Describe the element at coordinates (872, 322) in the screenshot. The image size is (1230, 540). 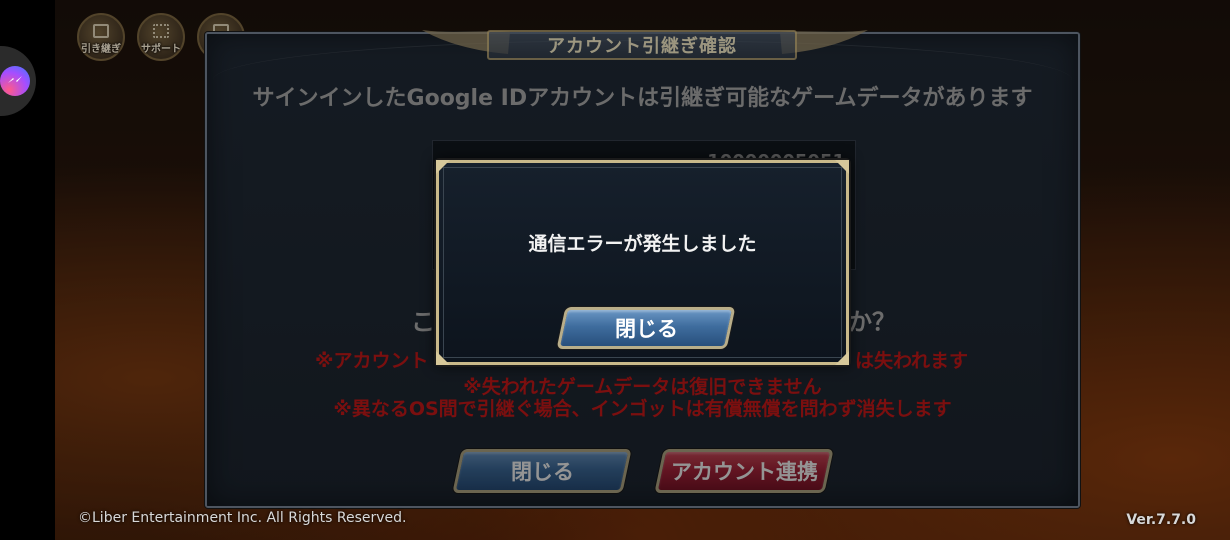
I see `question-text-end: か？` at that location.